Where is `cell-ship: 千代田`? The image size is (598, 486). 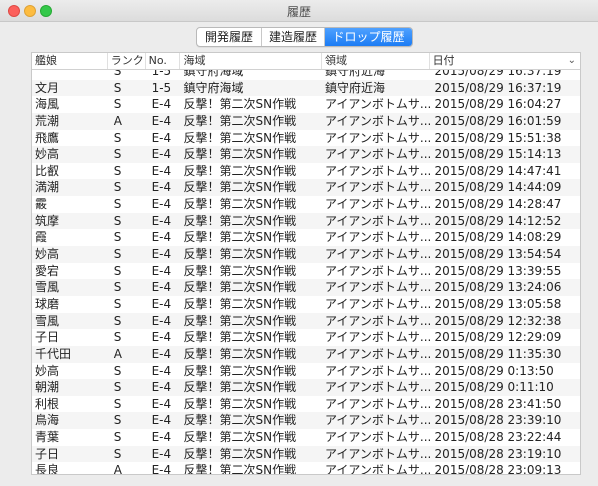
cell-ship: 千代田 is located at coordinates (53, 353).